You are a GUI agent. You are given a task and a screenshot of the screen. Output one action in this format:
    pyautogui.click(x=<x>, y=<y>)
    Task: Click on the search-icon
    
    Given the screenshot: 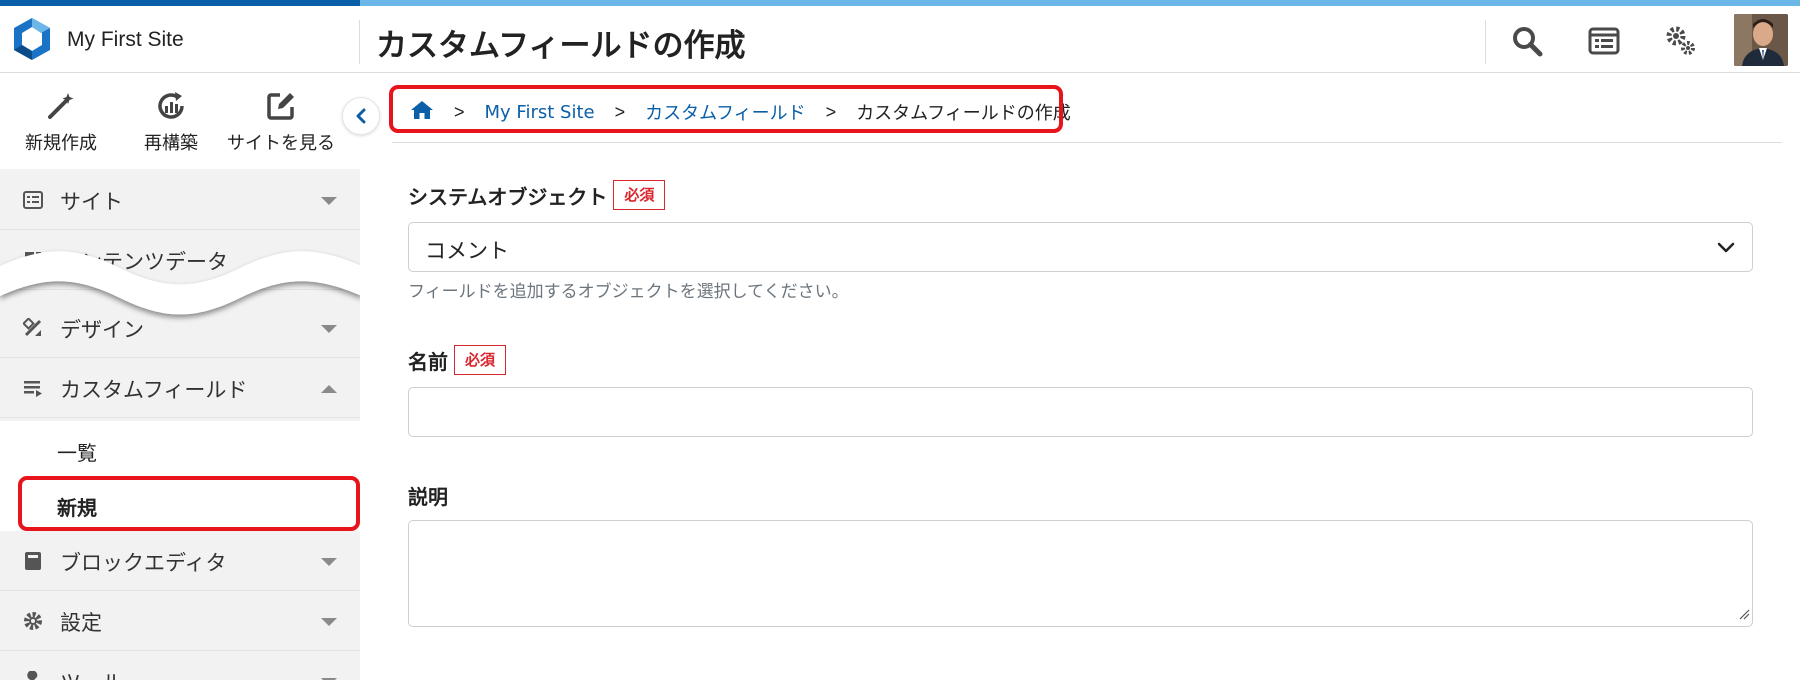 What is the action you would take?
    pyautogui.click(x=1527, y=41)
    